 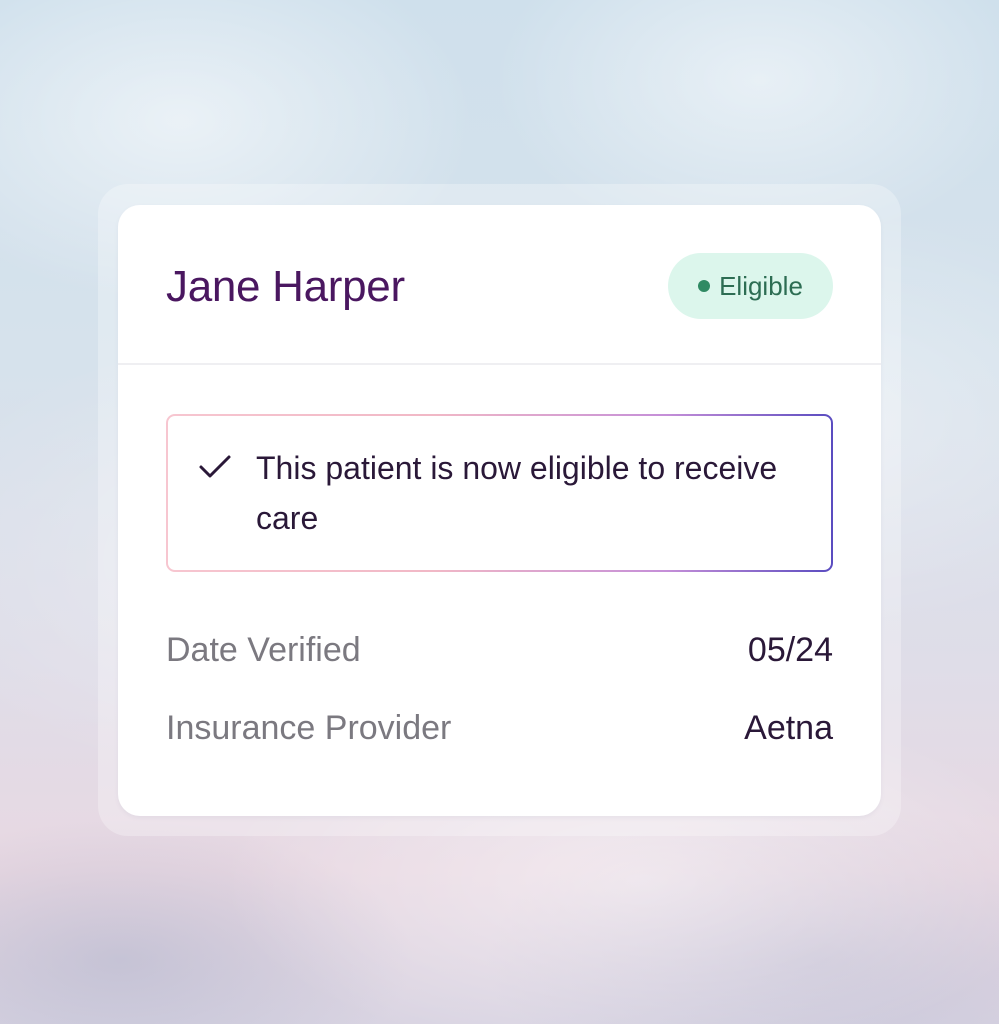 I want to click on insurance-provider-label: Insurance Provider, so click(x=309, y=727).